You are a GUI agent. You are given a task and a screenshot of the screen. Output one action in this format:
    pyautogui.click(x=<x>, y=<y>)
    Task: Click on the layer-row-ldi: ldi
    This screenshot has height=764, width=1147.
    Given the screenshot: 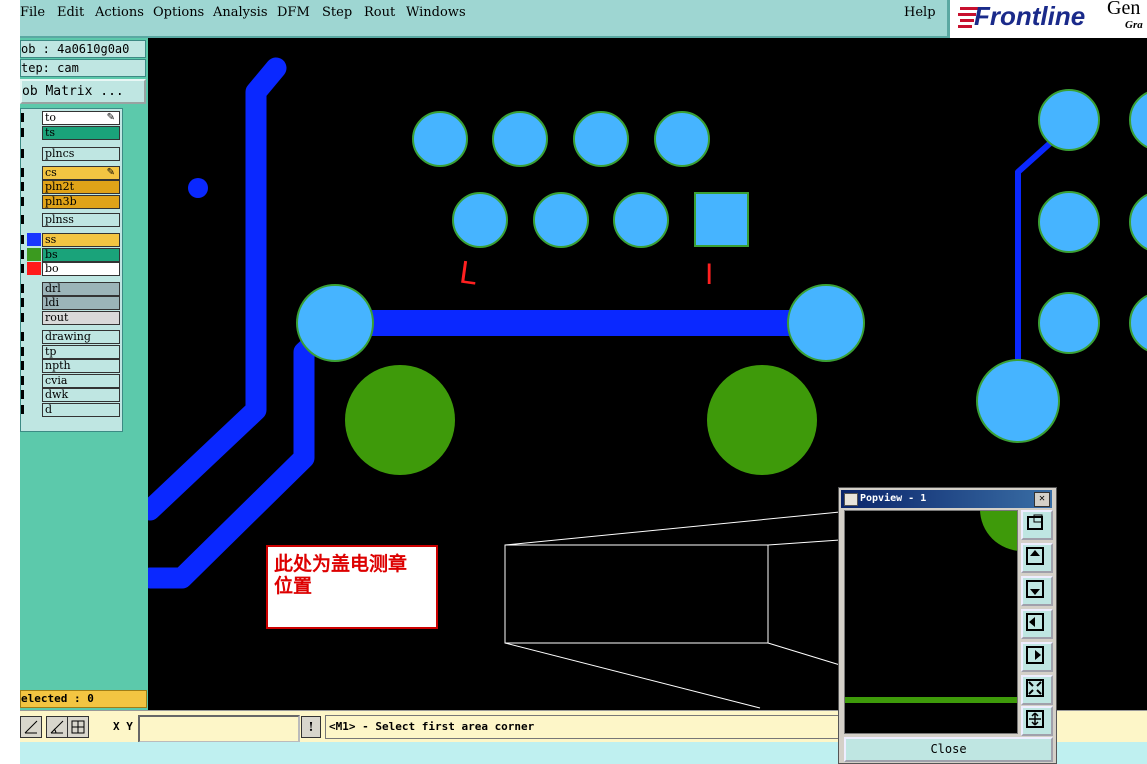 What is the action you would take?
    pyautogui.click(x=70, y=303)
    